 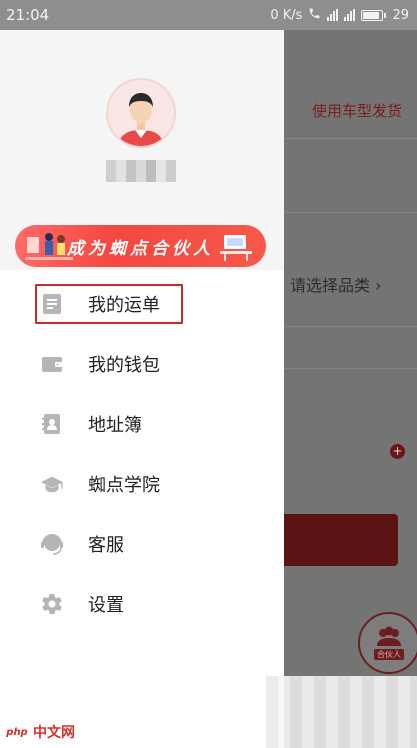 What do you see at coordinates (141, 171) in the screenshot?
I see `username-blurred` at bounding box center [141, 171].